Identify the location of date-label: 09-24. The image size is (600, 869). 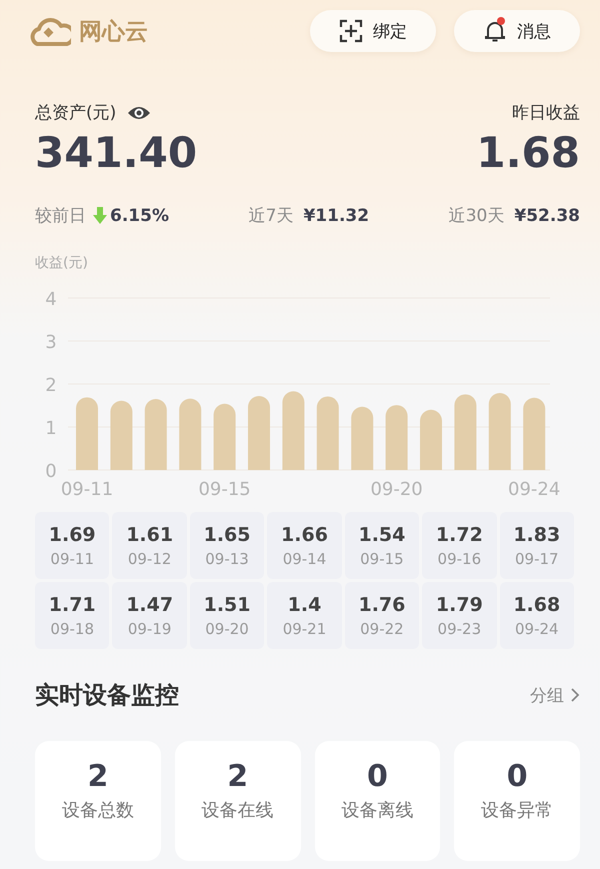
(536, 629).